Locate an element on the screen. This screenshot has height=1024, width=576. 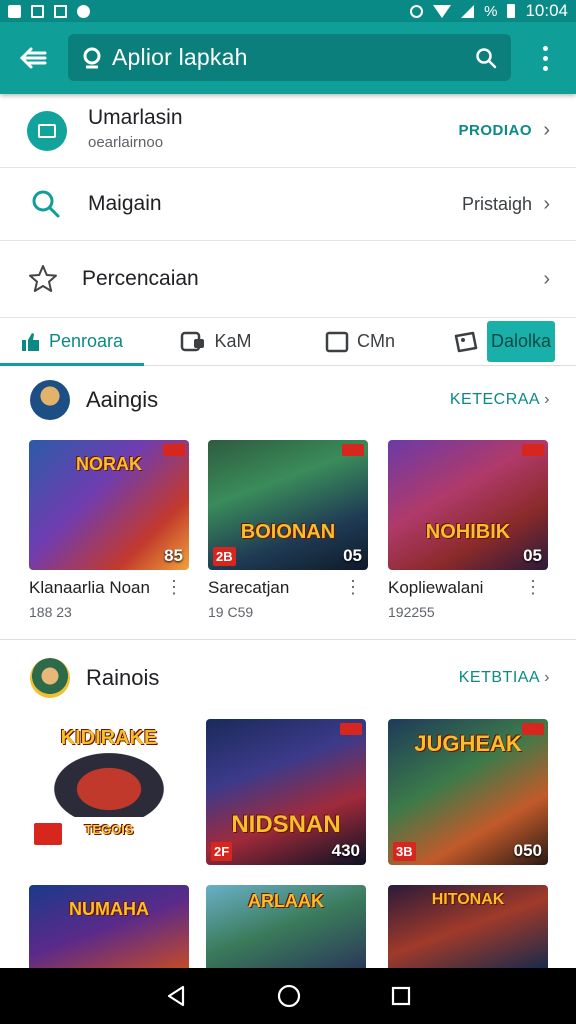
section-title: Rainois is located at coordinates (123, 677).